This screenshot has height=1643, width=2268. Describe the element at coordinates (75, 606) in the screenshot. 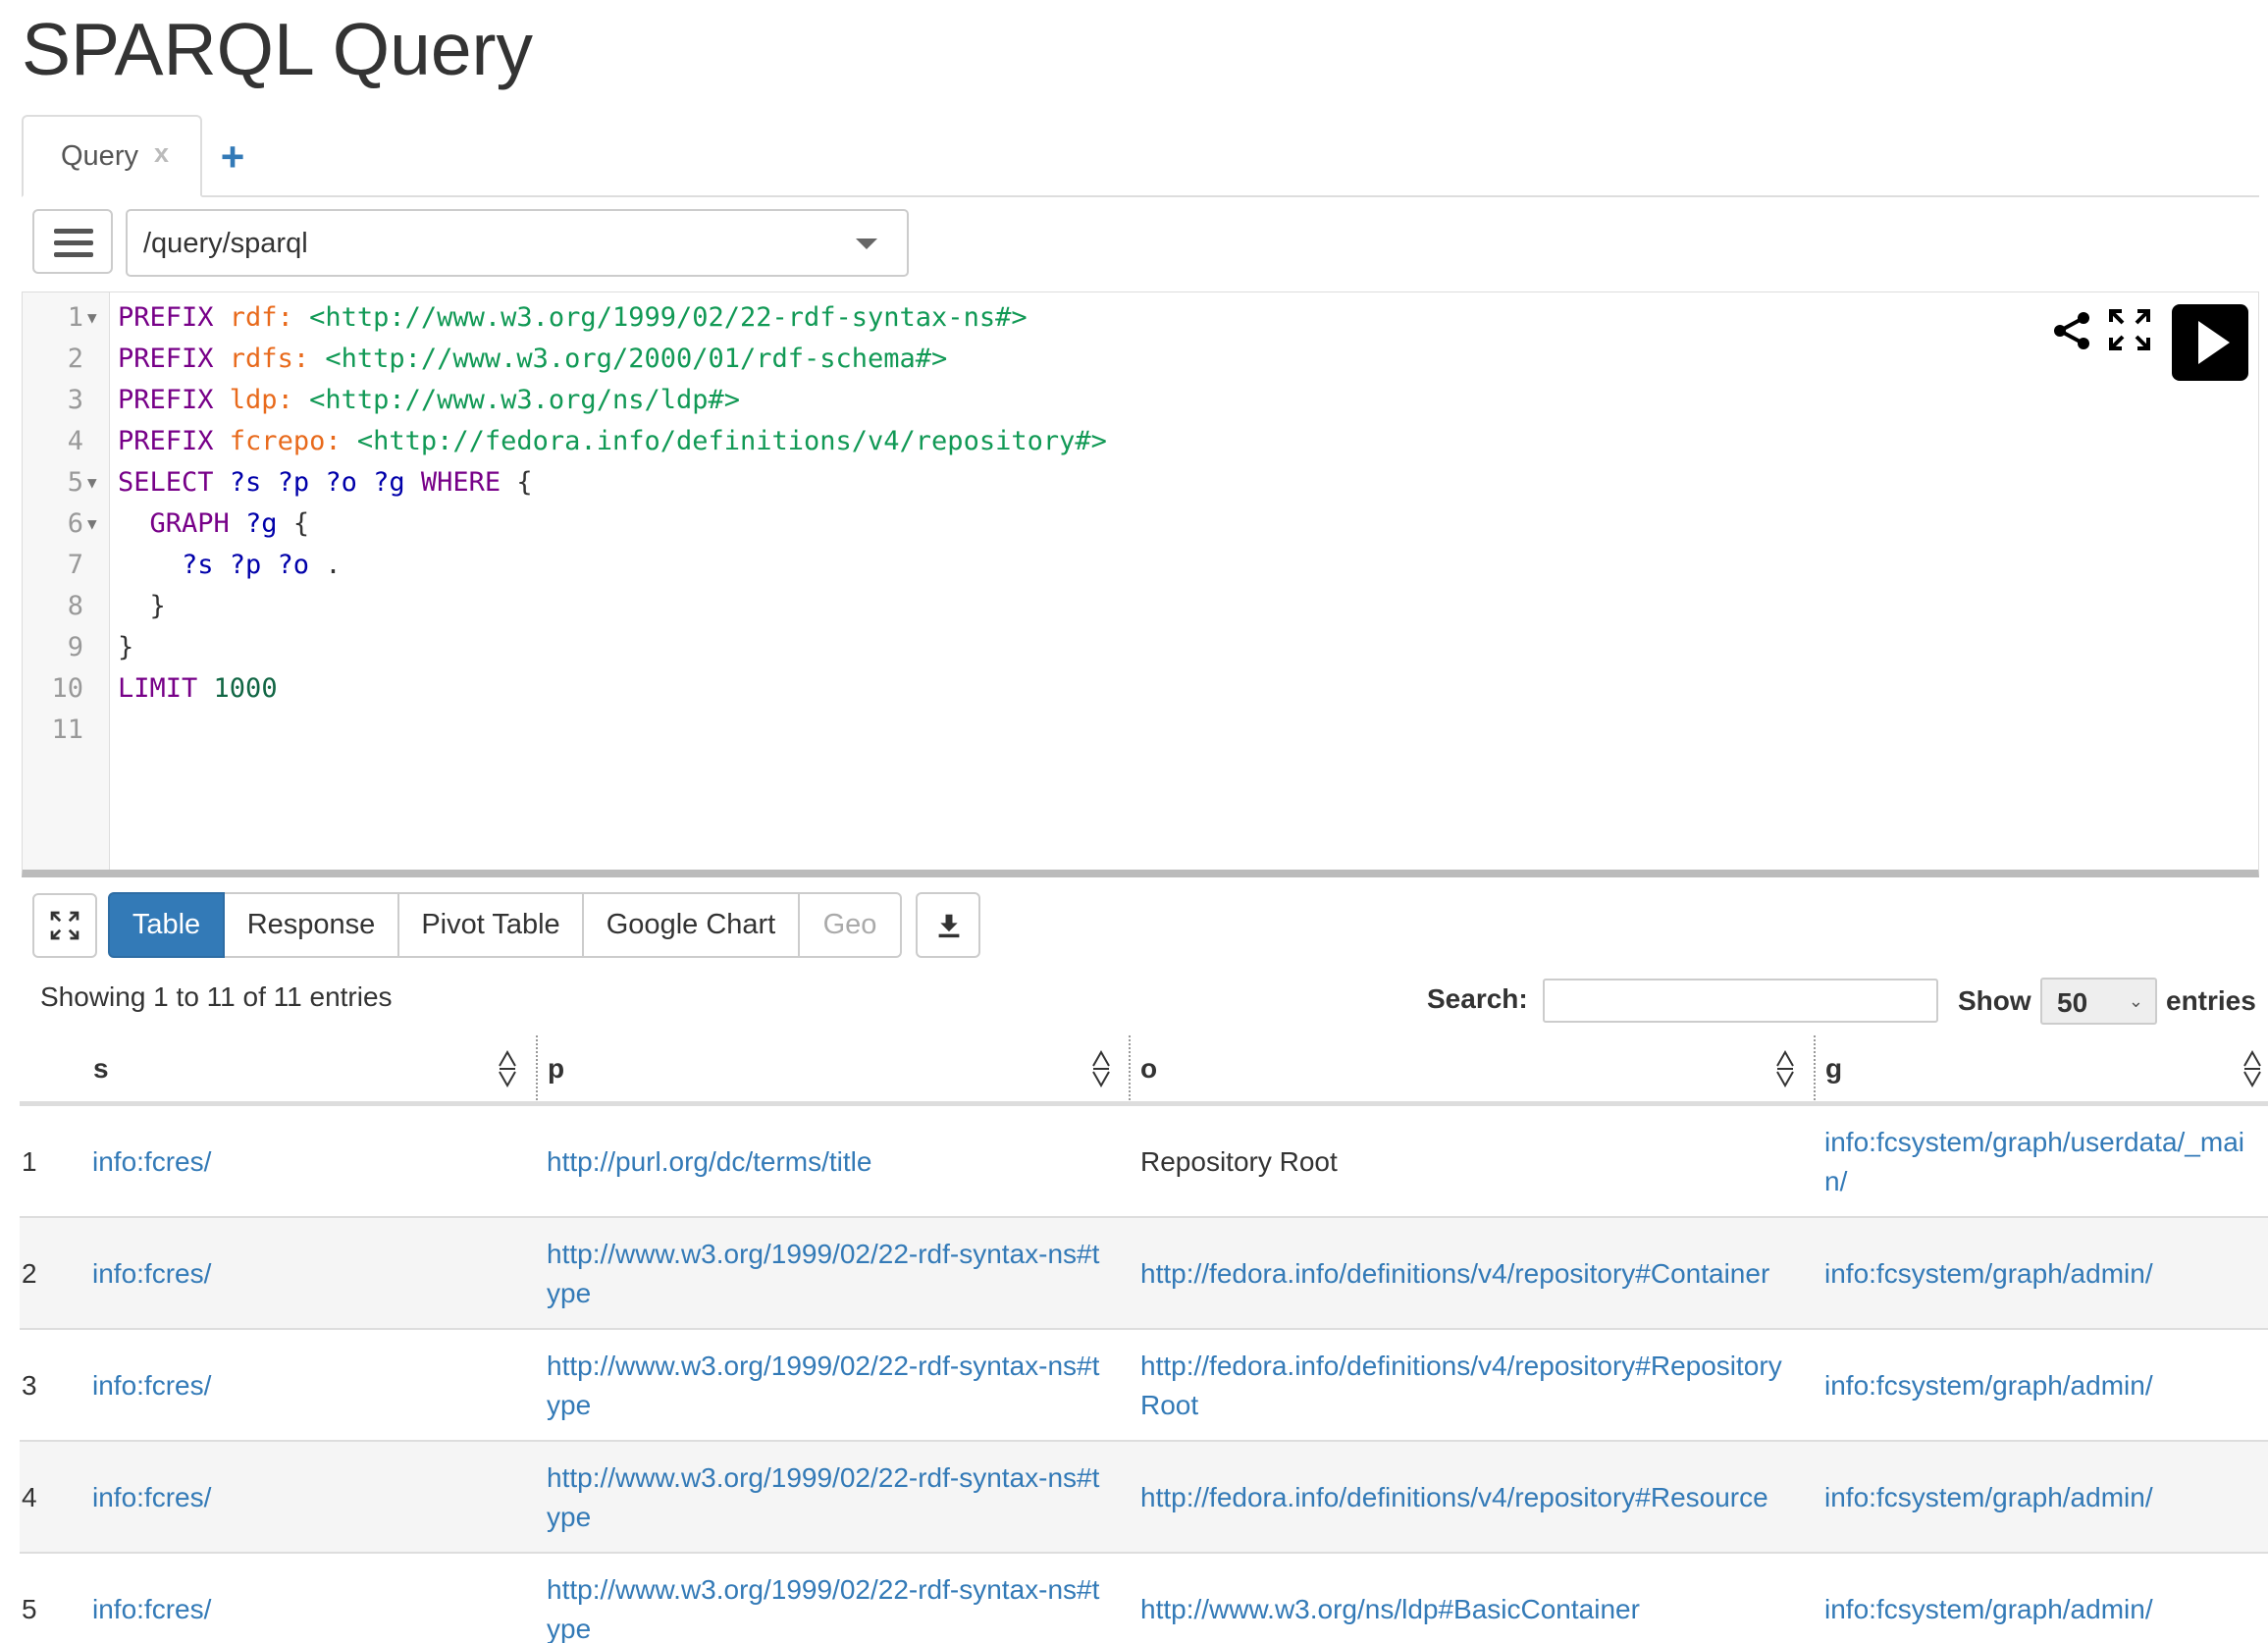

I see `line-number: 8` at that location.